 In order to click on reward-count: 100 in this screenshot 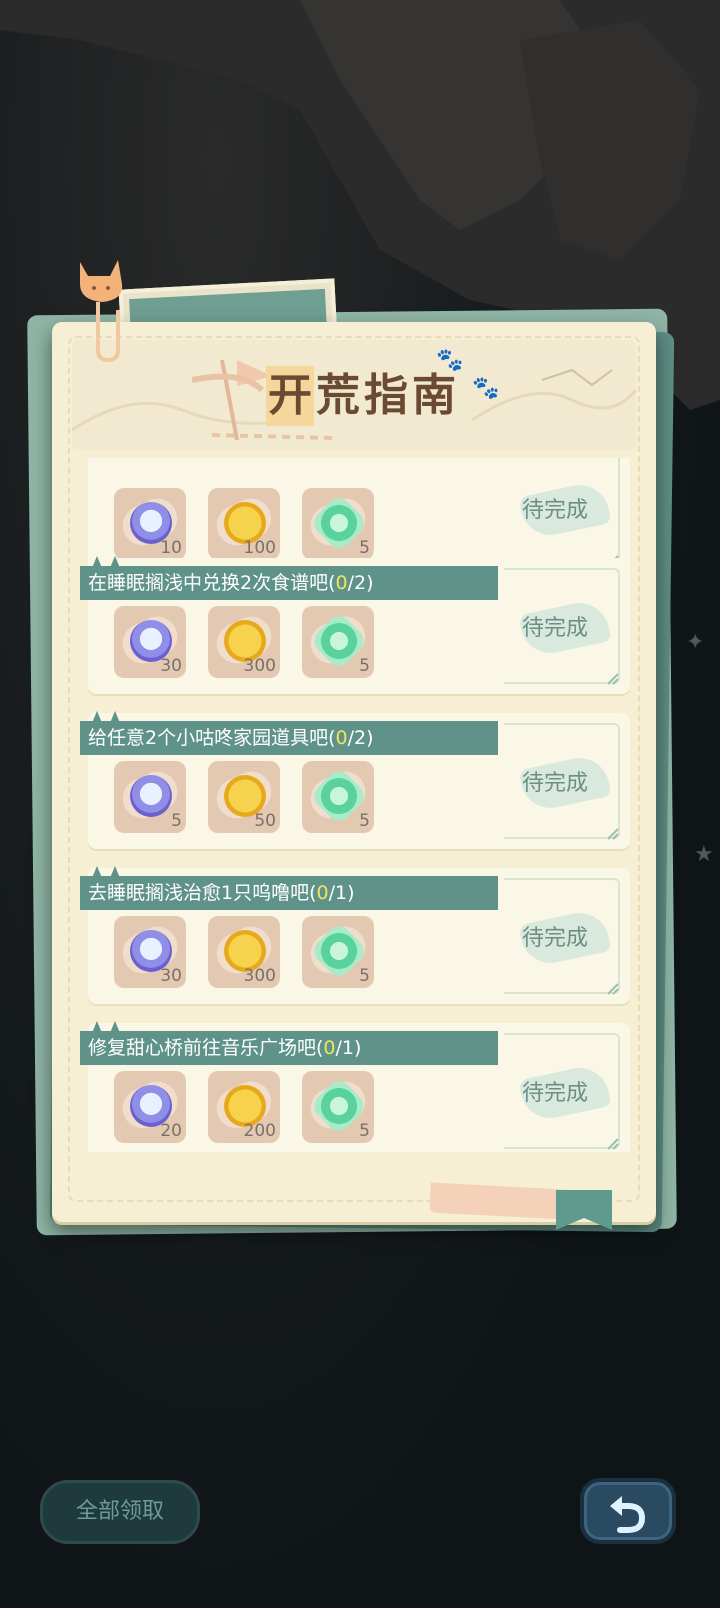, I will do `click(259, 548)`.